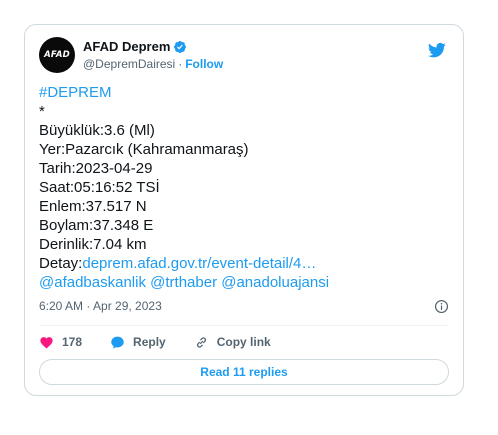 The height and width of the screenshot is (435, 498). Describe the element at coordinates (46, 342) in the screenshot. I see `heart-icon` at that location.